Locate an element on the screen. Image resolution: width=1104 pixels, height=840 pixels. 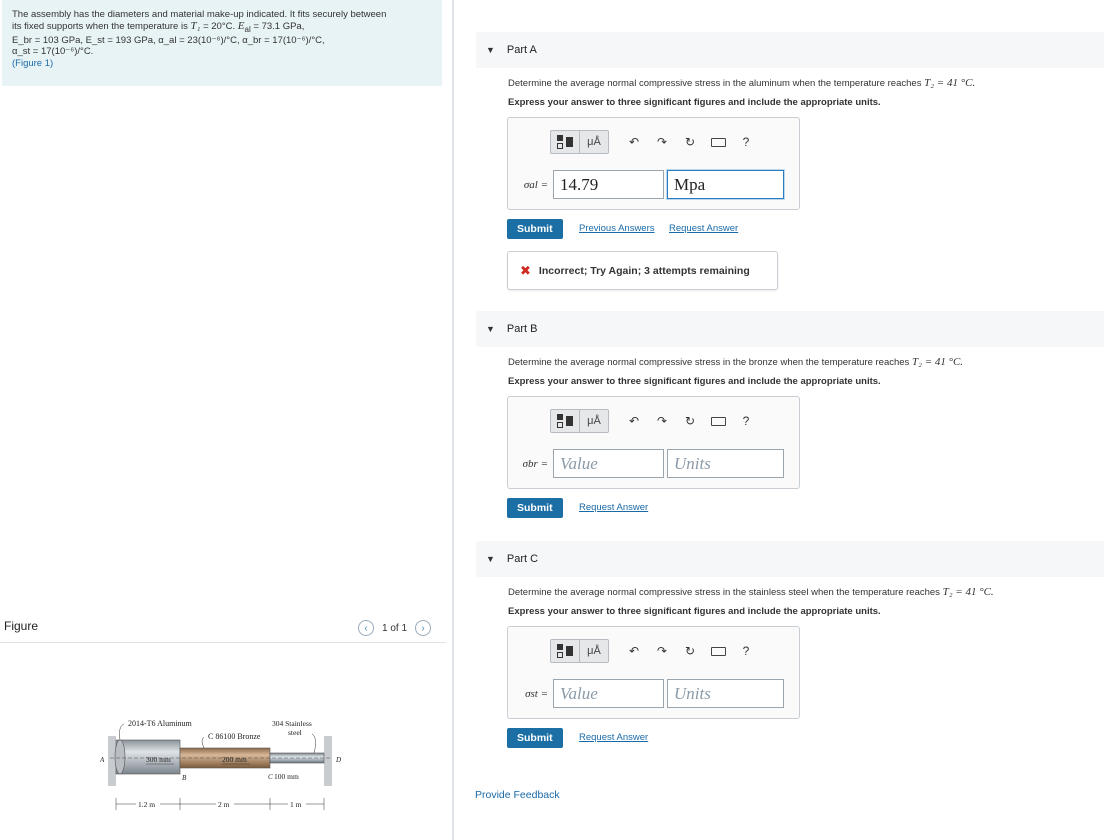
part-b-title: Part B is located at coordinates (522, 329).